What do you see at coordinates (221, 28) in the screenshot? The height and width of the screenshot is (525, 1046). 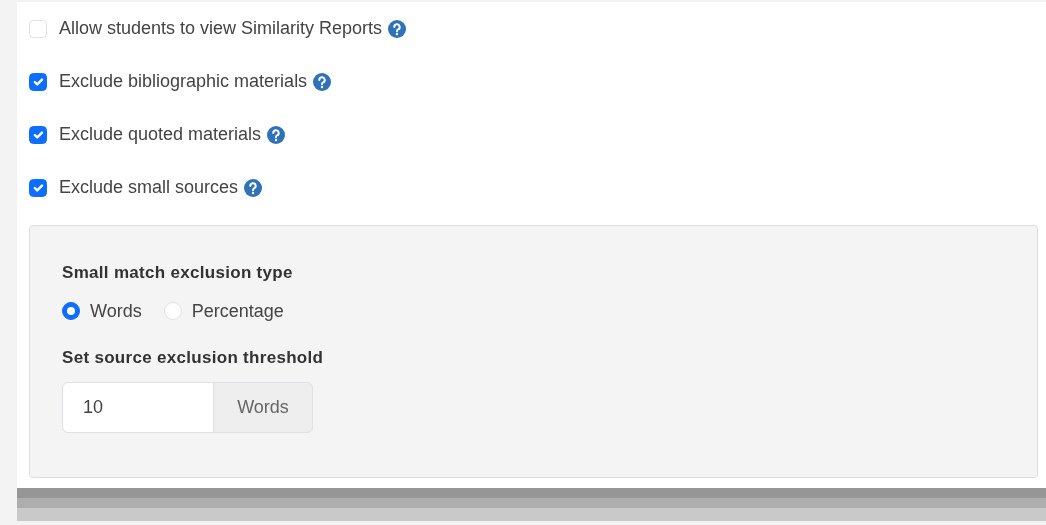 I see `option-label: Allow students to view Similarity Reports` at bounding box center [221, 28].